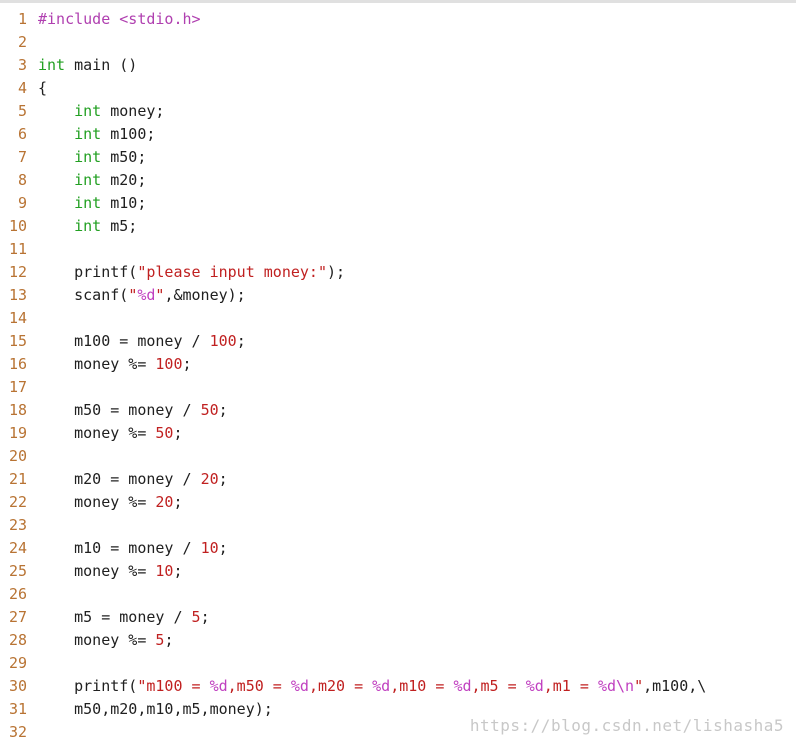 Image resolution: width=796 pixels, height=747 pixels. What do you see at coordinates (17, 640) in the screenshot?
I see `line-number: 28` at bounding box center [17, 640].